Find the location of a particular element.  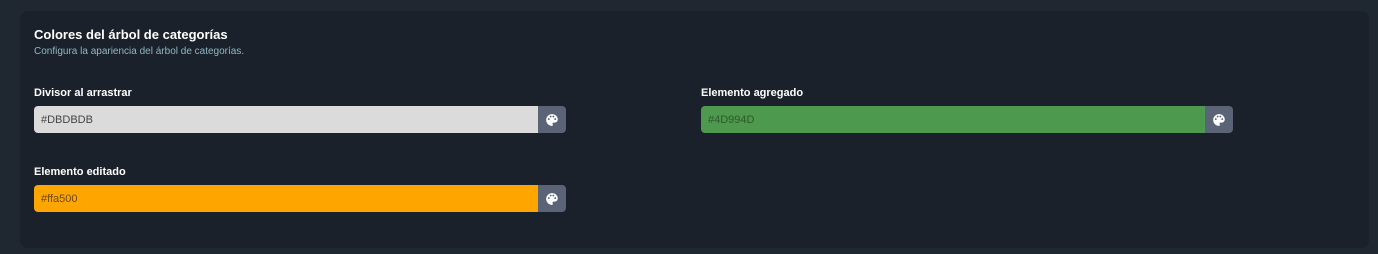

drag-divider-field: Divisor al arrastrar is located at coordinates (300, 109).